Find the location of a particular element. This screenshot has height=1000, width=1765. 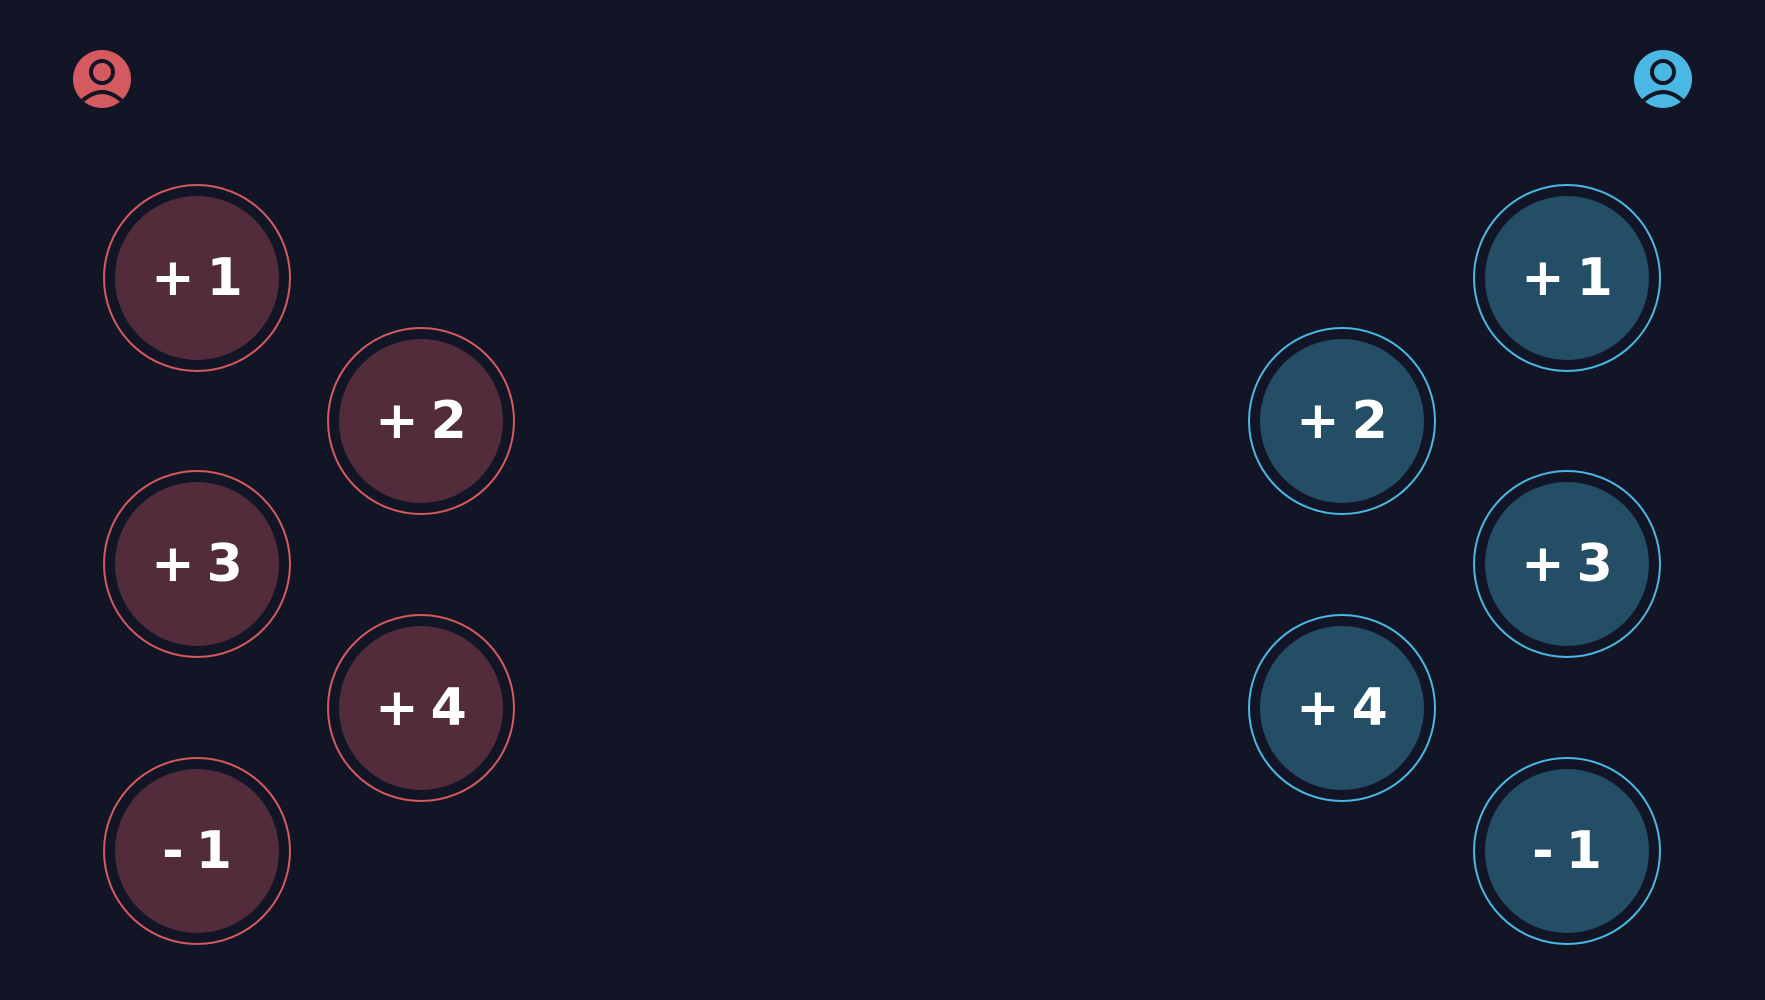

red-plus-3-button: +3 is located at coordinates (197, 564).